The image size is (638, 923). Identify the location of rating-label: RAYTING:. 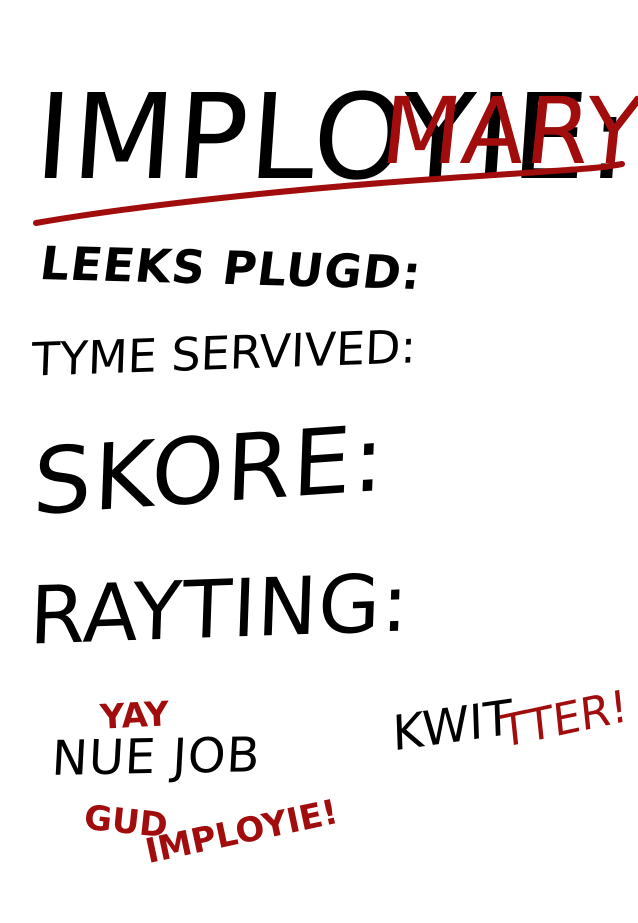
(219, 609).